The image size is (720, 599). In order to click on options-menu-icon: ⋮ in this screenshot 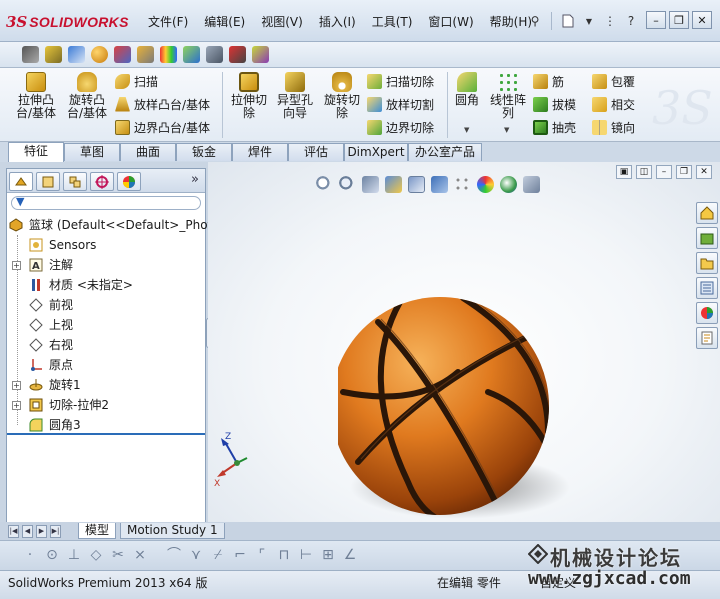, I will do `click(610, 21)`.